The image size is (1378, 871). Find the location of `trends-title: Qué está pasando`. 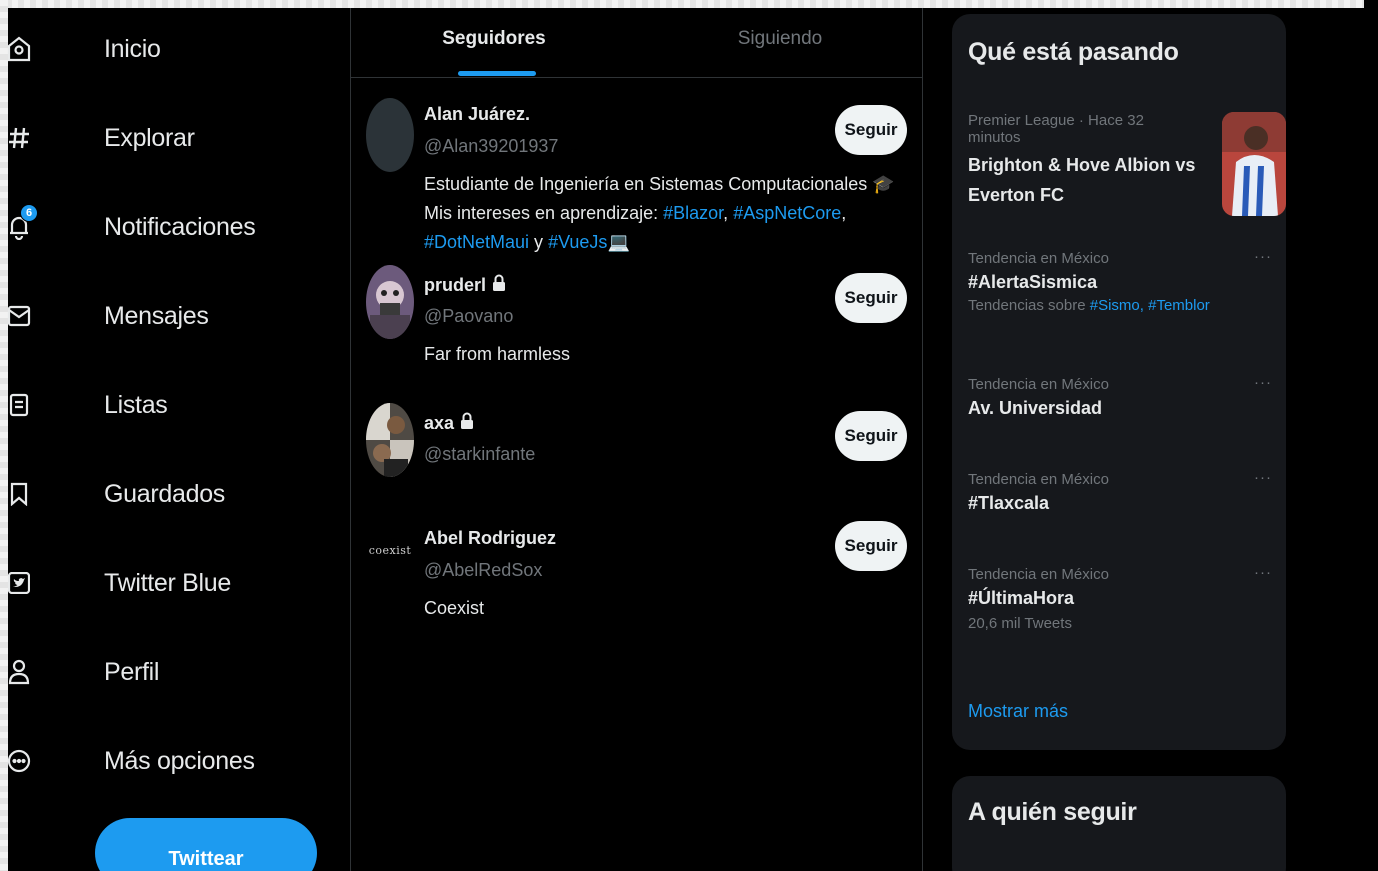

trends-title: Qué está pasando is located at coordinates (1073, 52).